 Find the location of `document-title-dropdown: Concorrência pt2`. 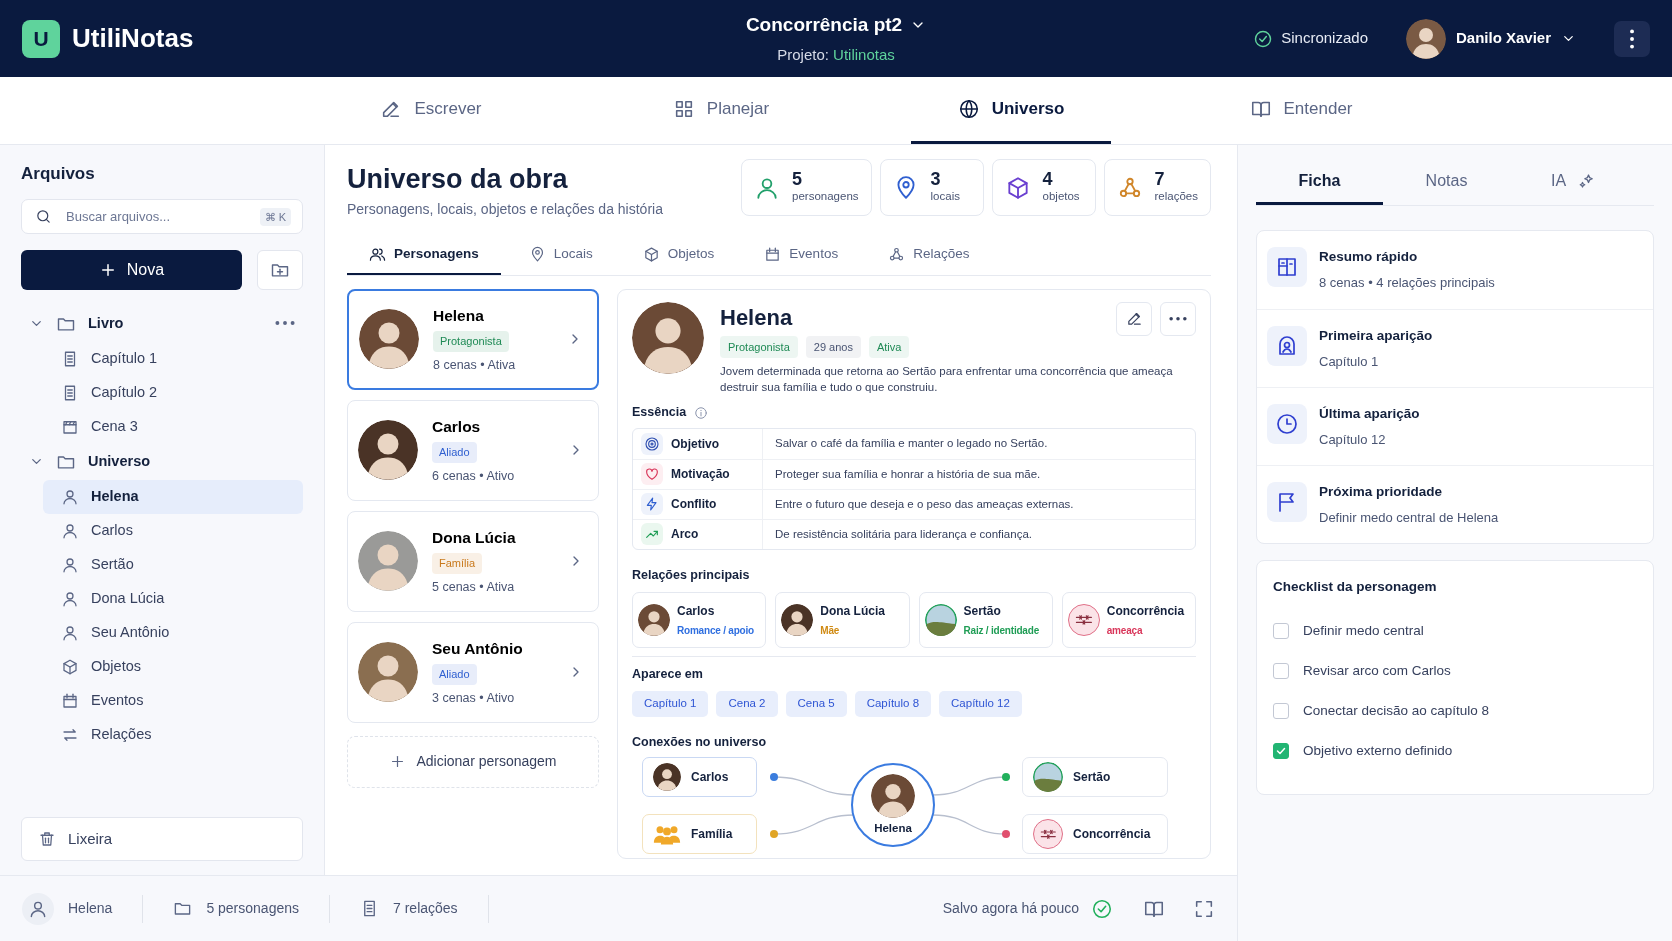

document-title-dropdown: Concorrência pt2 is located at coordinates (836, 25).